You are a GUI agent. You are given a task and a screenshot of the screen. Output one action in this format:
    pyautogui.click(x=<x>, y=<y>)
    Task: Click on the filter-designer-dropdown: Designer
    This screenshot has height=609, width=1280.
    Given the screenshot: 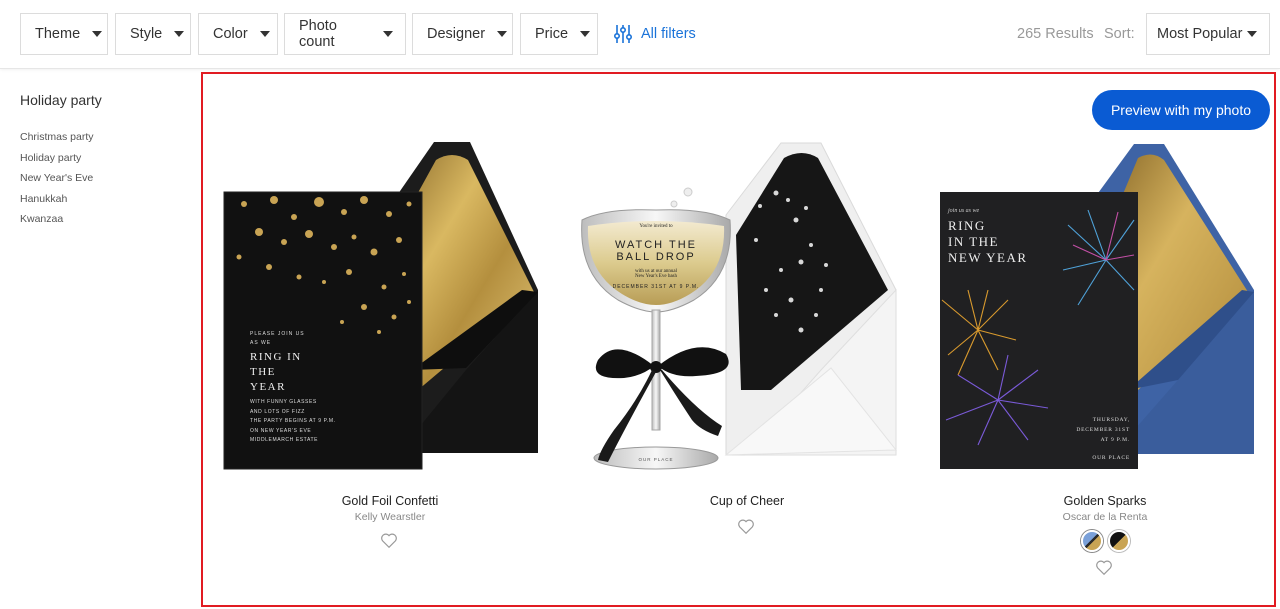 What is the action you would take?
    pyautogui.click(x=462, y=34)
    